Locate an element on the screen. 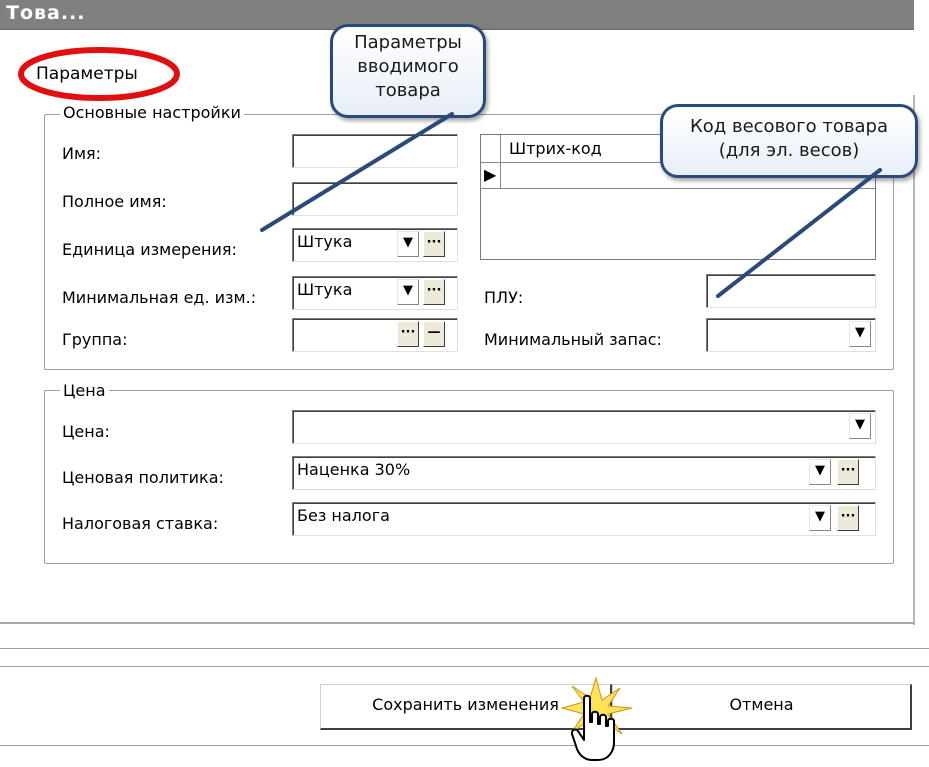 The height and width of the screenshot is (767, 929). hand-cursor-icon is located at coordinates (592, 727).